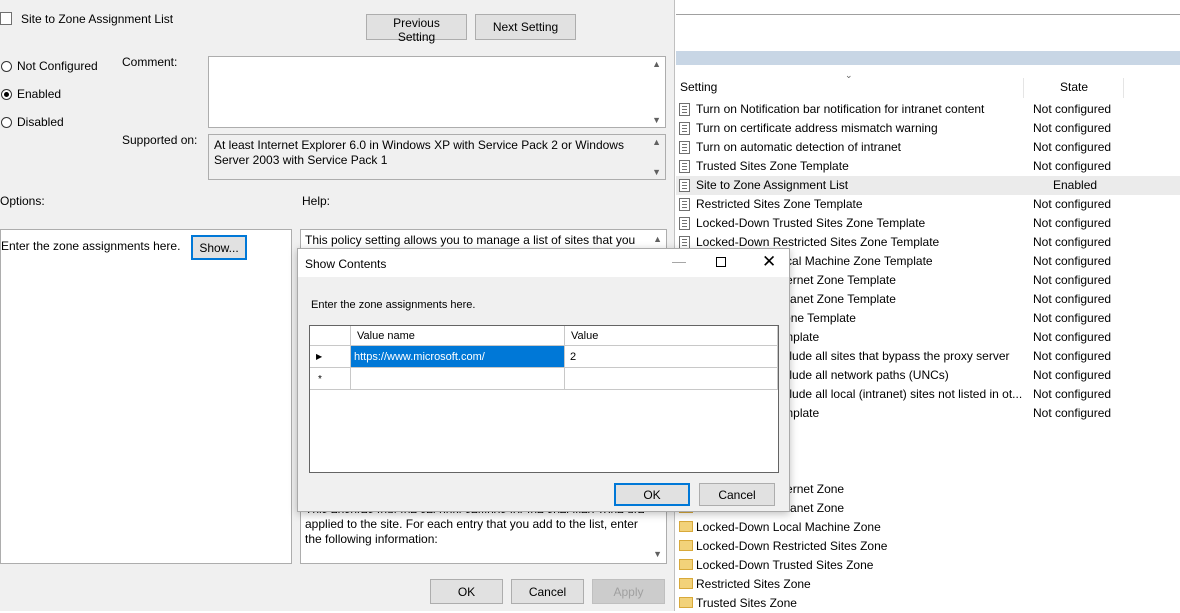 The image size is (1180, 613). I want to click on setting-row: Site to Zone Assignment List Enabled, so click(928, 185).